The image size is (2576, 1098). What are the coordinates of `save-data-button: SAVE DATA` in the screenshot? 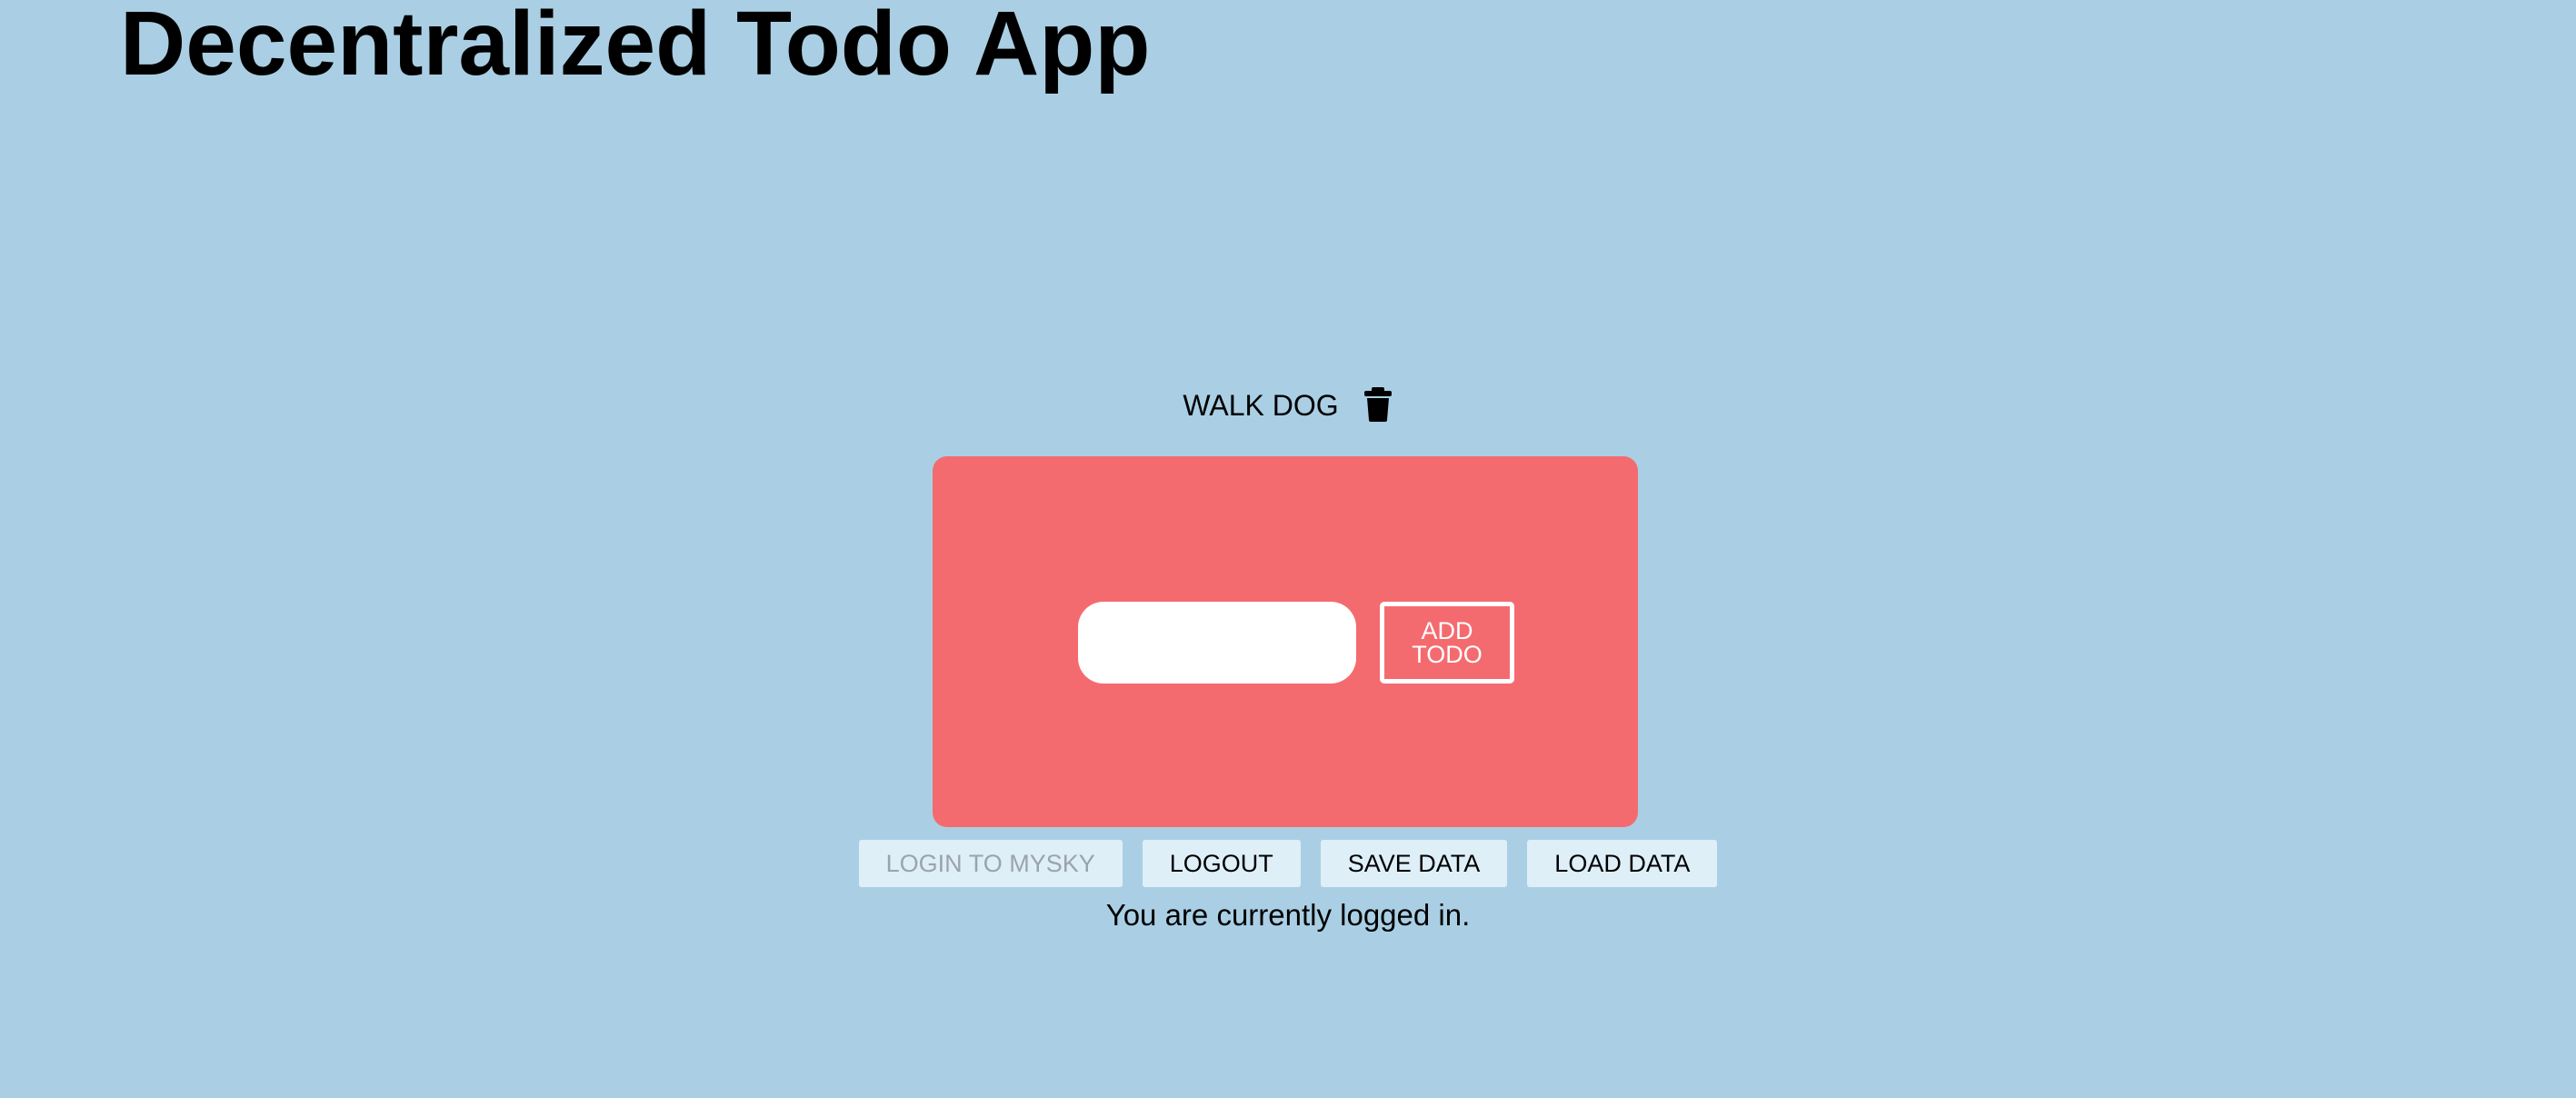 It's located at (1414, 864).